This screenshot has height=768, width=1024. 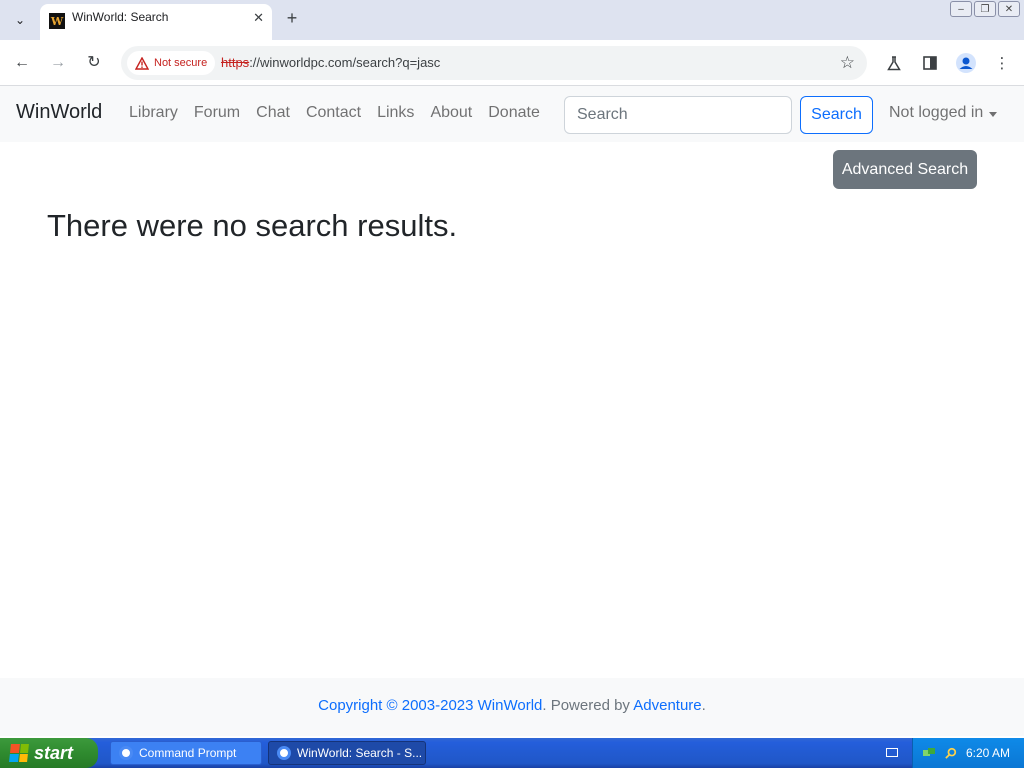 I want to click on search-input, so click(x=678, y=115).